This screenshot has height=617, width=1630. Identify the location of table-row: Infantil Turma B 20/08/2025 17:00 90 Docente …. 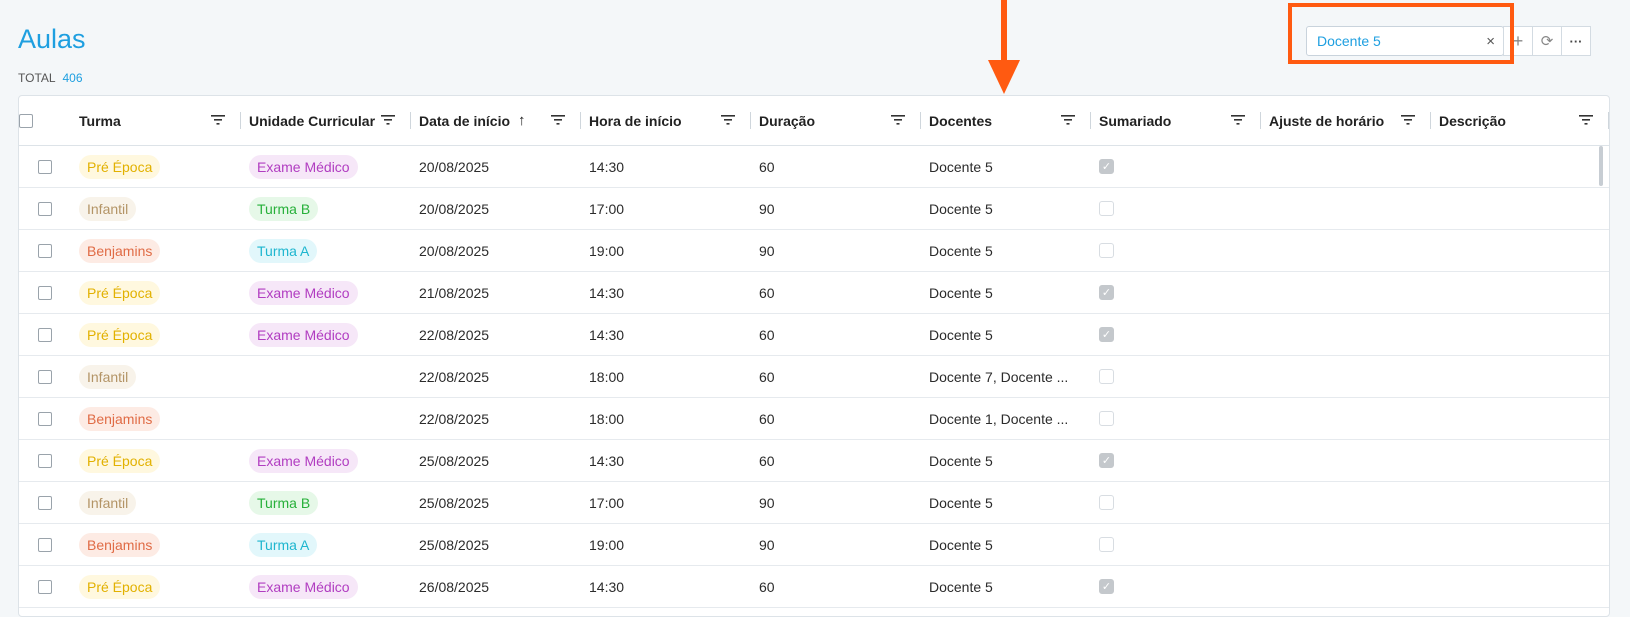
(814, 209).